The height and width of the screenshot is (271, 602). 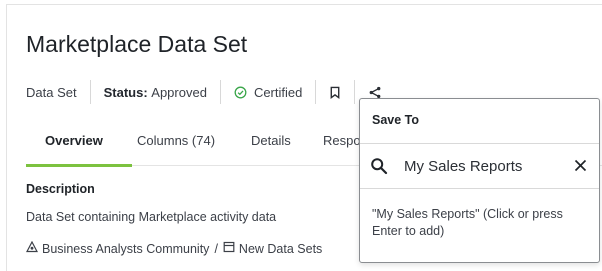 What do you see at coordinates (278, 92) in the screenshot?
I see `certified-badge: Certified` at bounding box center [278, 92].